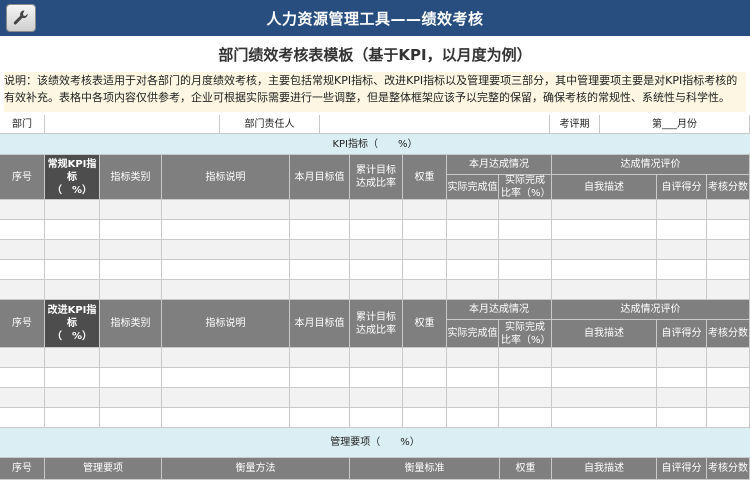 The width and height of the screenshot is (750, 501). I want to click on leader-field, so click(435, 124).